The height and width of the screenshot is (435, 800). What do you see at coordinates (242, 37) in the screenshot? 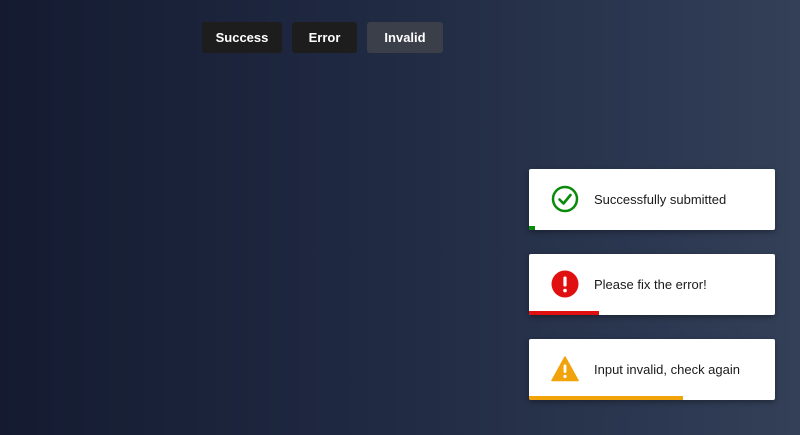
I see `success-button: Success` at bounding box center [242, 37].